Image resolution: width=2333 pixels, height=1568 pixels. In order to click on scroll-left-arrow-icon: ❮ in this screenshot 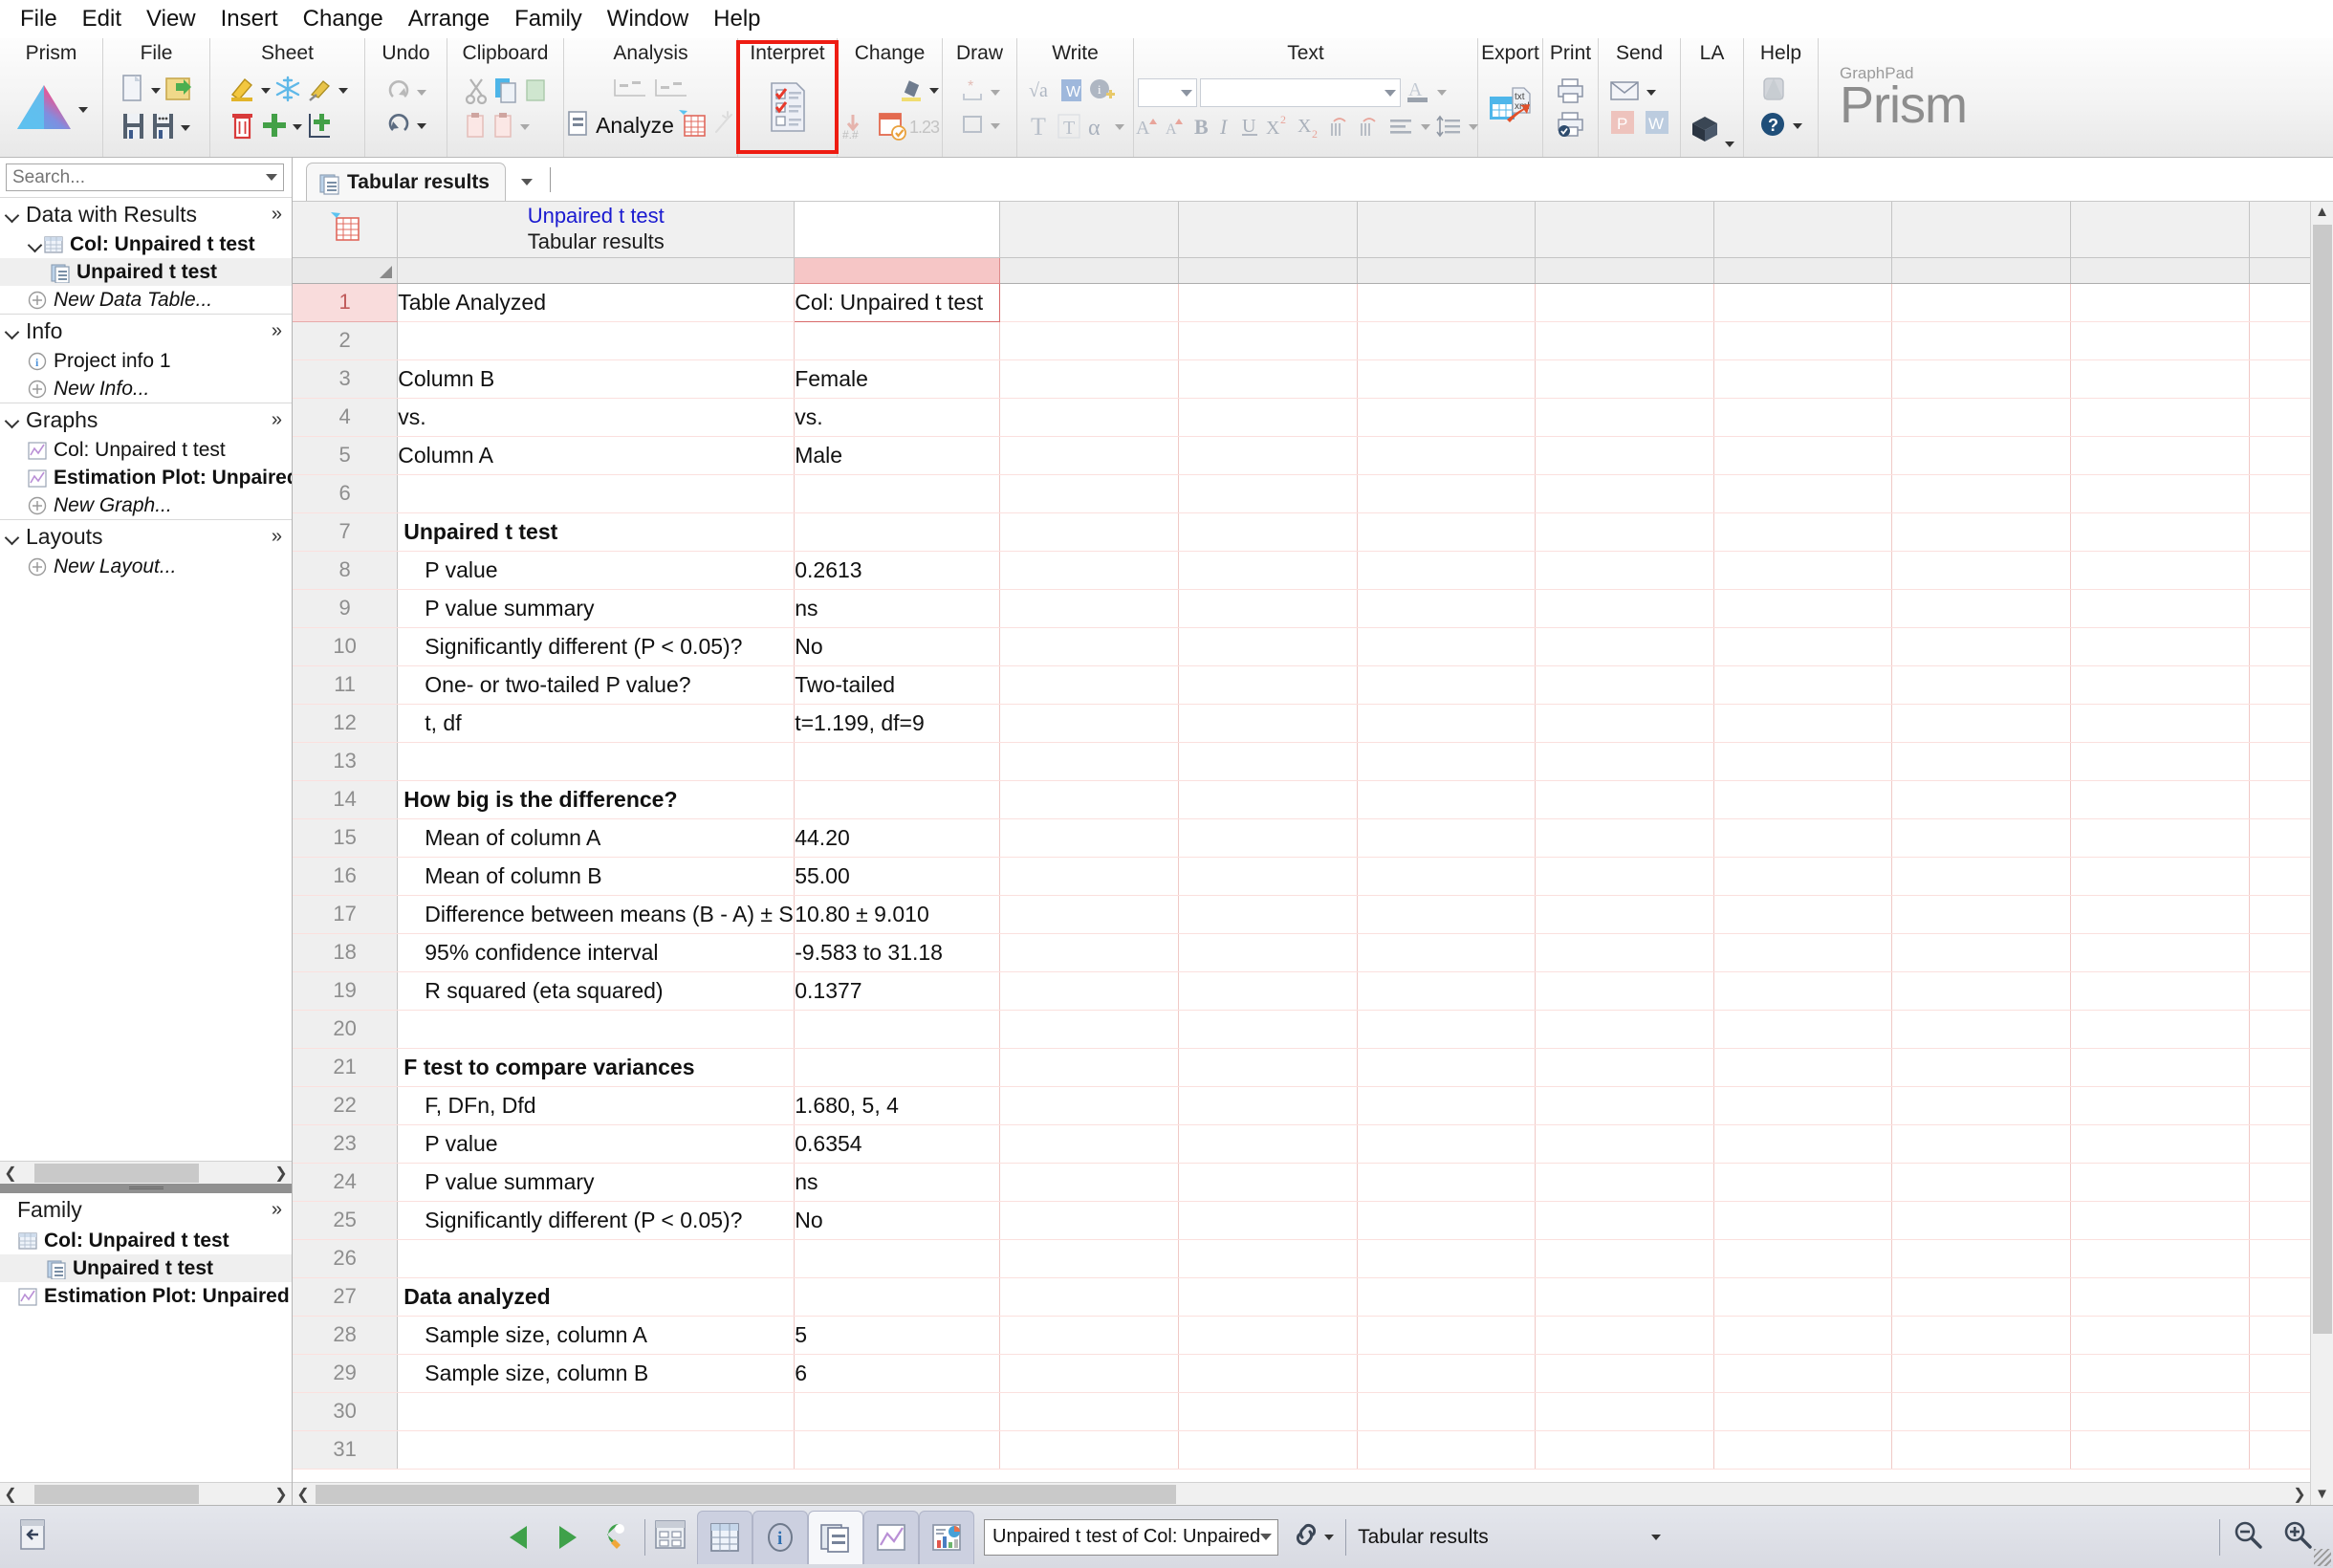, I will do `click(10, 1173)`.